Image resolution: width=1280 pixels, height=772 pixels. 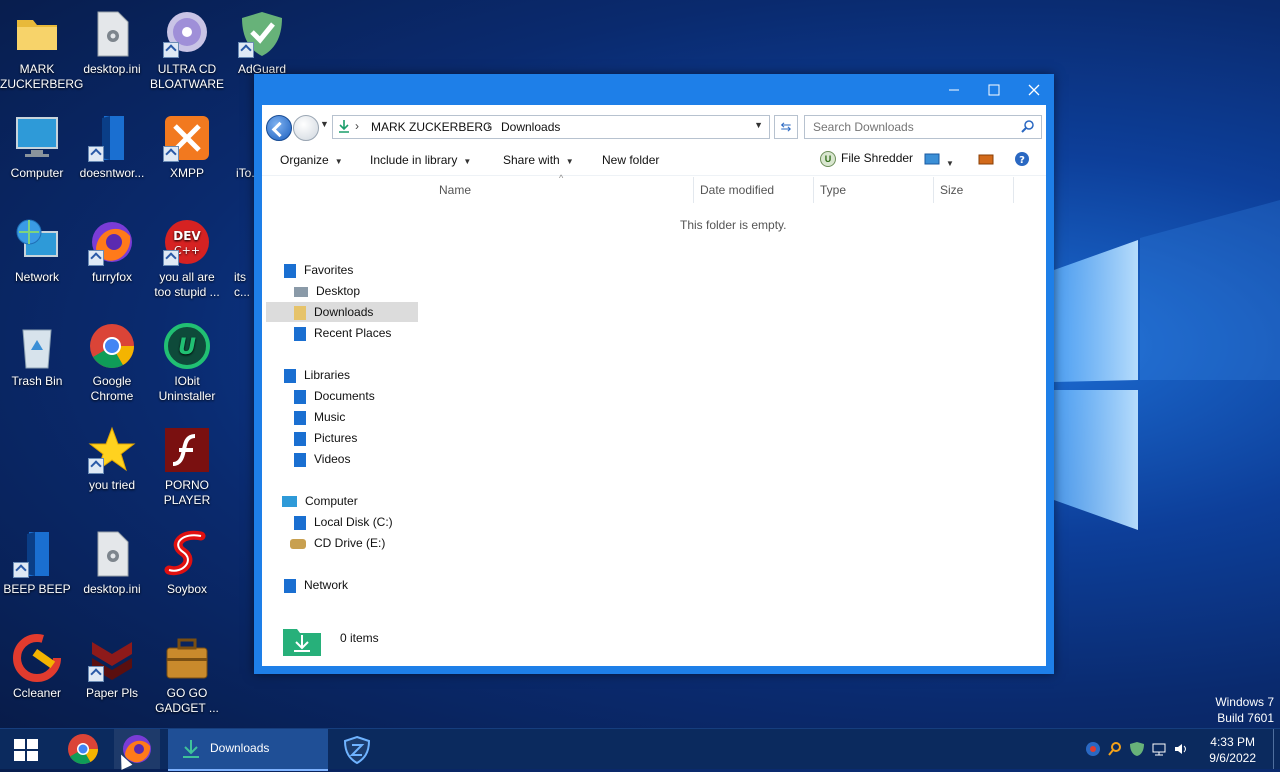 What do you see at coordinates (42, 76) in the screenshot?
I see `desktop-icon-label: MARK ZUCKERBERG` at bounding box center [42, 76].